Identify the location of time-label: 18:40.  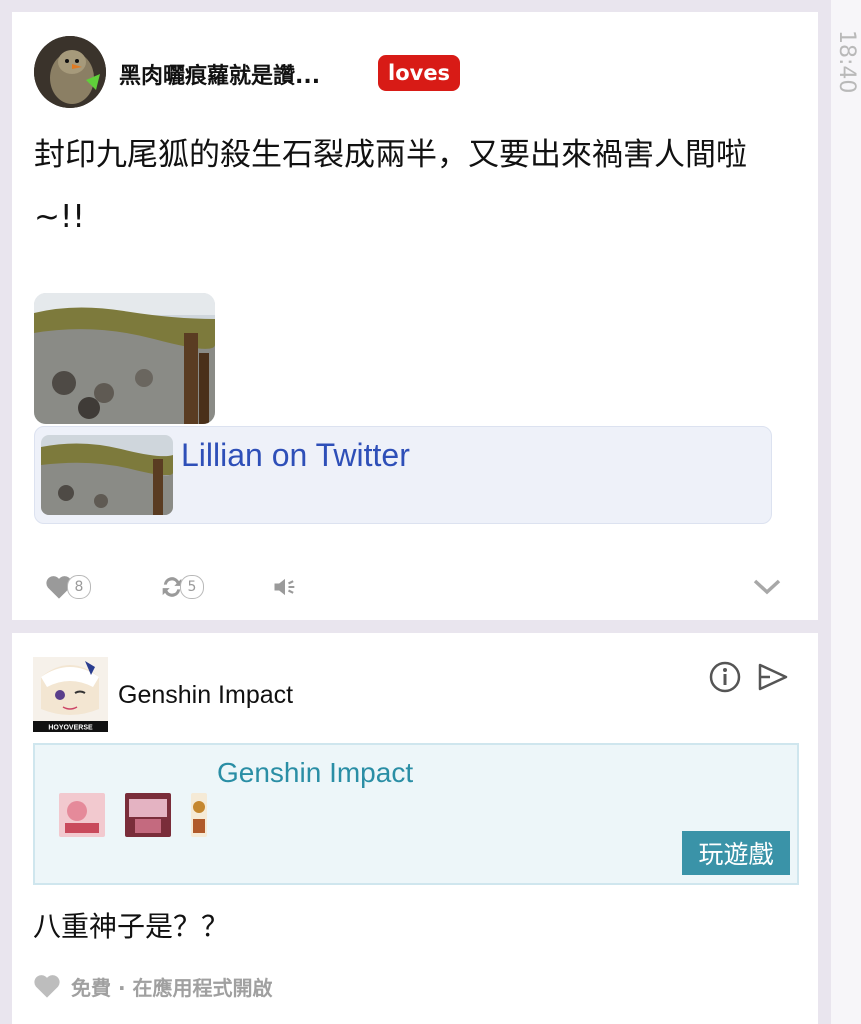
(846, 62).